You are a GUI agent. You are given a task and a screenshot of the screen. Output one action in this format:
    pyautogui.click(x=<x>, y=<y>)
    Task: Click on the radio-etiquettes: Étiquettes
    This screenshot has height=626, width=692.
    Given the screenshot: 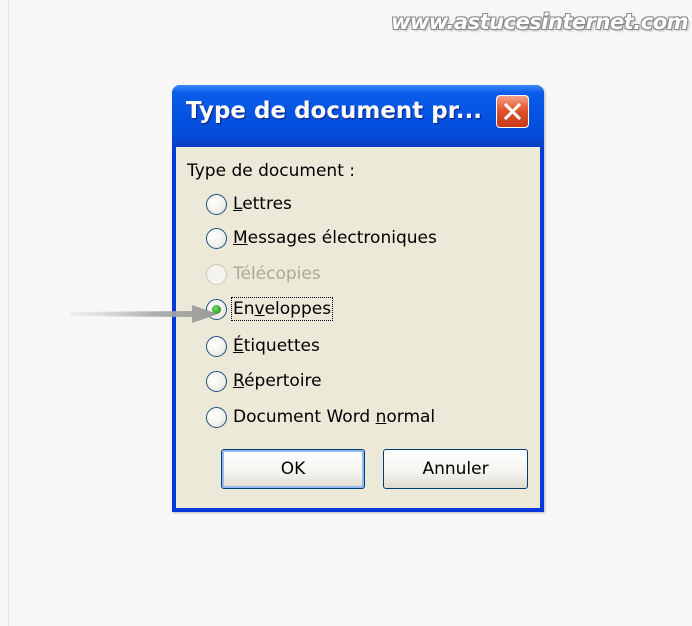 What is the action you would take?
    pyautogui.click(x=263, y=346)
    